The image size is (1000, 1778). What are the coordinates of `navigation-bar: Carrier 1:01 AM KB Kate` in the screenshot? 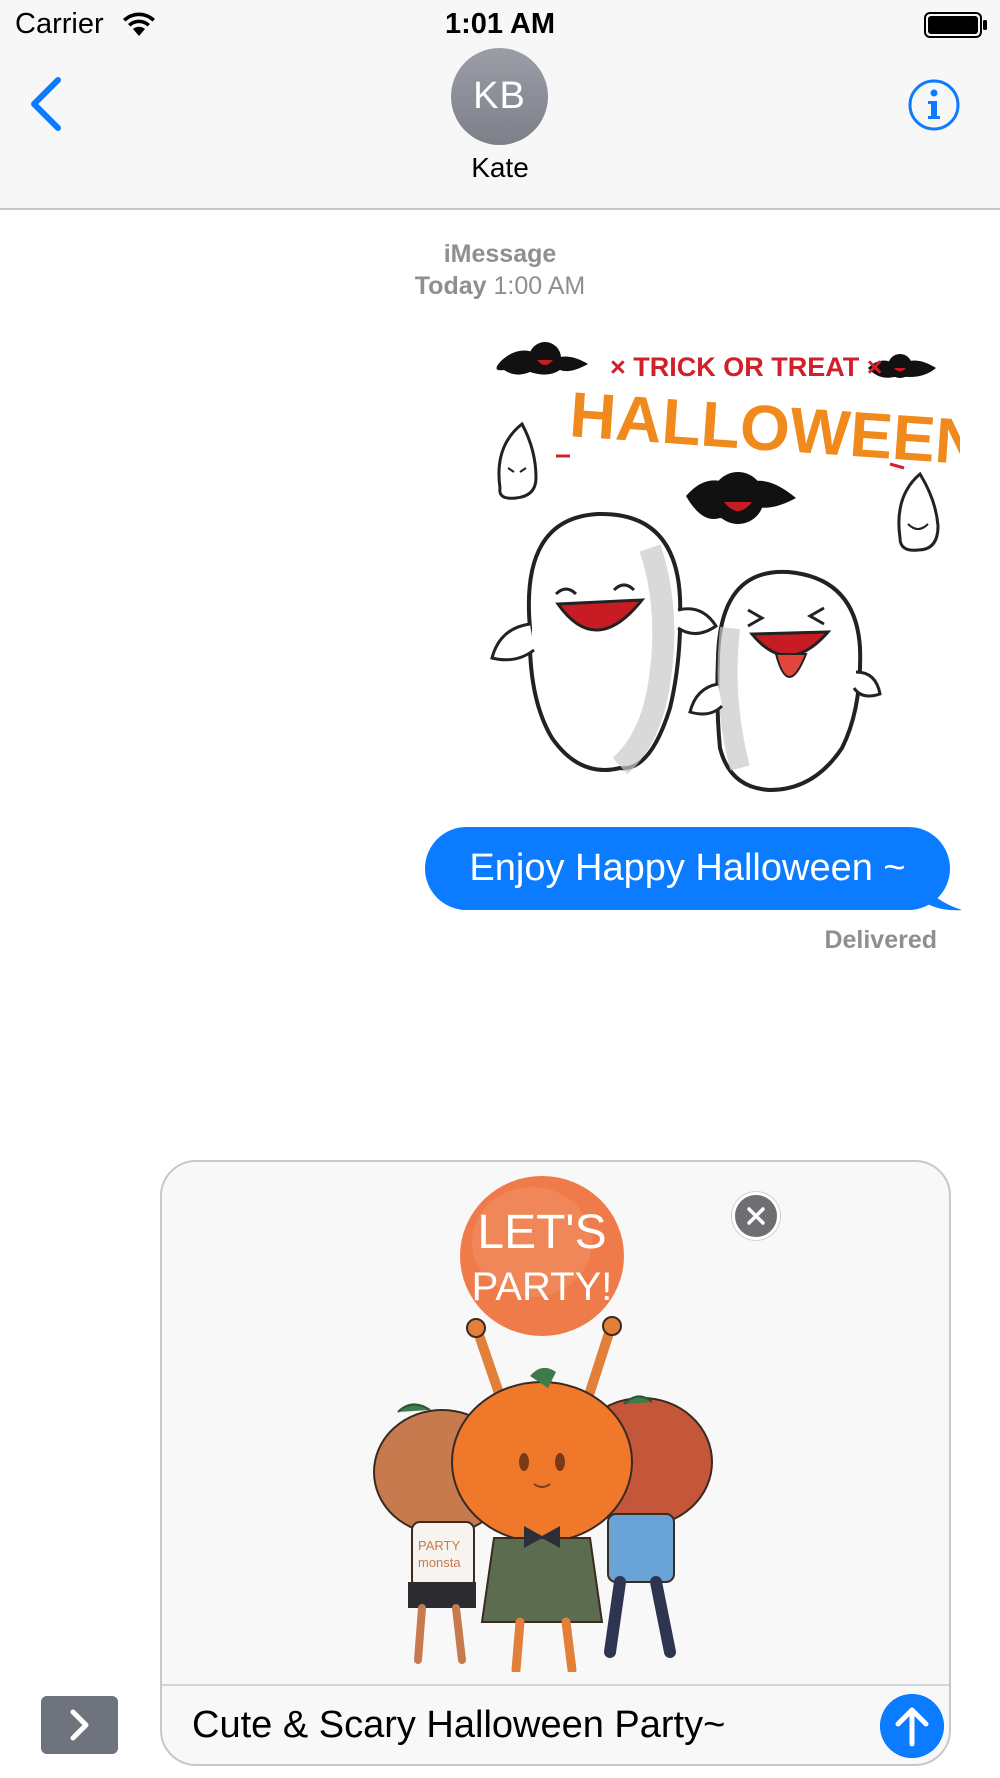 It's located at (500, 105).